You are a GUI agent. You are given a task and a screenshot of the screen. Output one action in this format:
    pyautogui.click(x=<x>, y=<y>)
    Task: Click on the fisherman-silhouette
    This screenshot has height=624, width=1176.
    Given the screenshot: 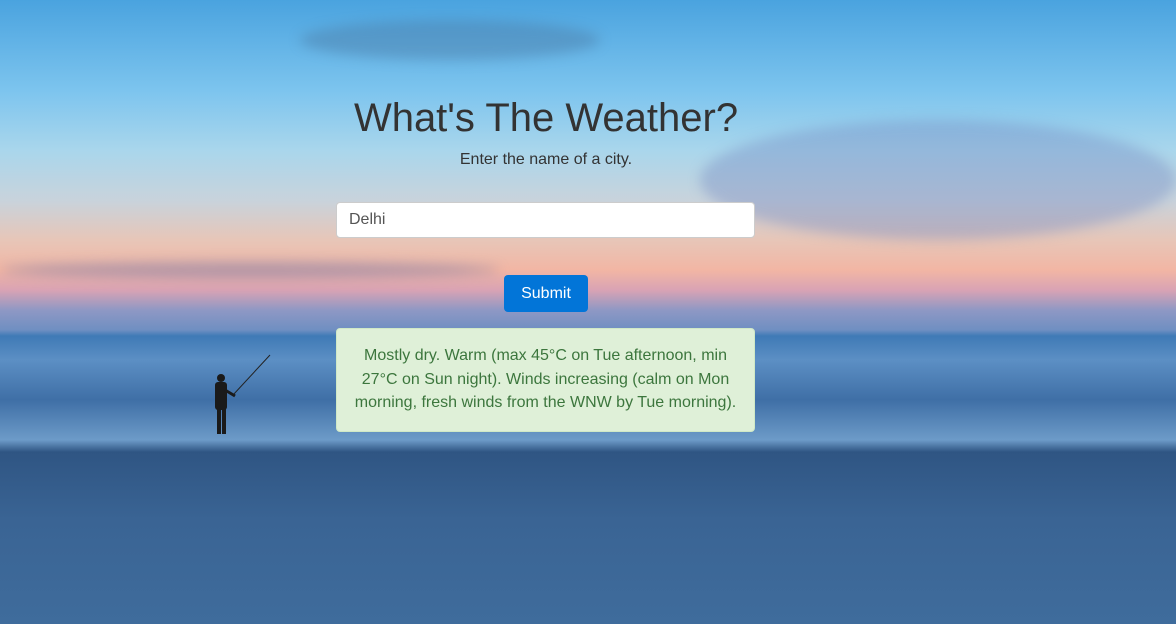 What is the action you would take?
    pyautogui.click(x=243, y=394)
    